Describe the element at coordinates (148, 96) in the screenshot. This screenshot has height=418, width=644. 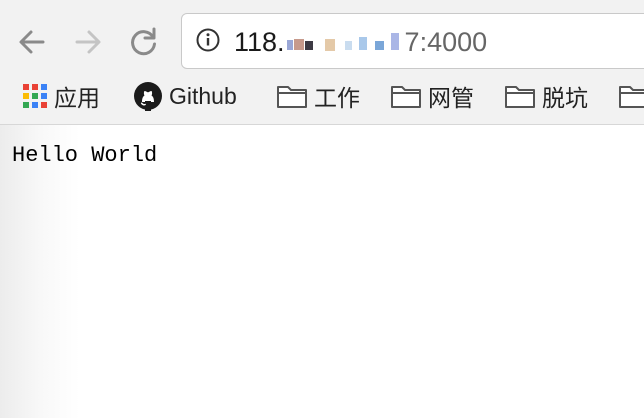
I see `github-icon` at that location.